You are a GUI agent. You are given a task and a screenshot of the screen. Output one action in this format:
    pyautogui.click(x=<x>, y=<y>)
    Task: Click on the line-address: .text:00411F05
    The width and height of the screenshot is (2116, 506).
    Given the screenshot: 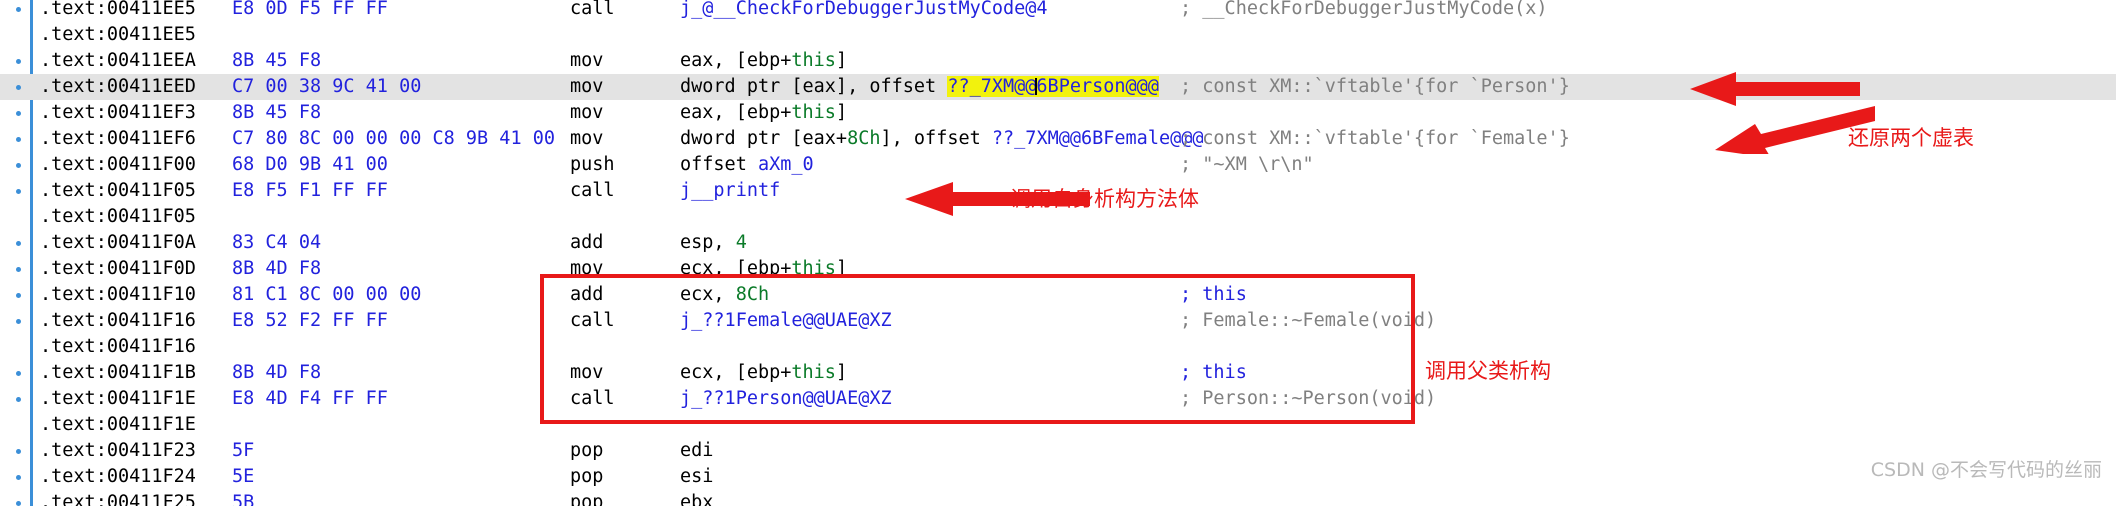 What is the action you would take?
    pyautogui.click(x=118, y=216)
    